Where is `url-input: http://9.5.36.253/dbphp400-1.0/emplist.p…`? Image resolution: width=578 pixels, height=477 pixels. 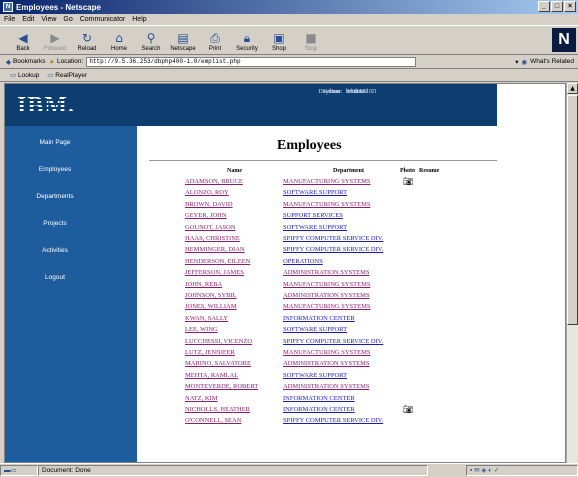
url-input: http://9.5.36.253/dbphp400-1.0/emplist.p… is located at coordinates (251, 61).